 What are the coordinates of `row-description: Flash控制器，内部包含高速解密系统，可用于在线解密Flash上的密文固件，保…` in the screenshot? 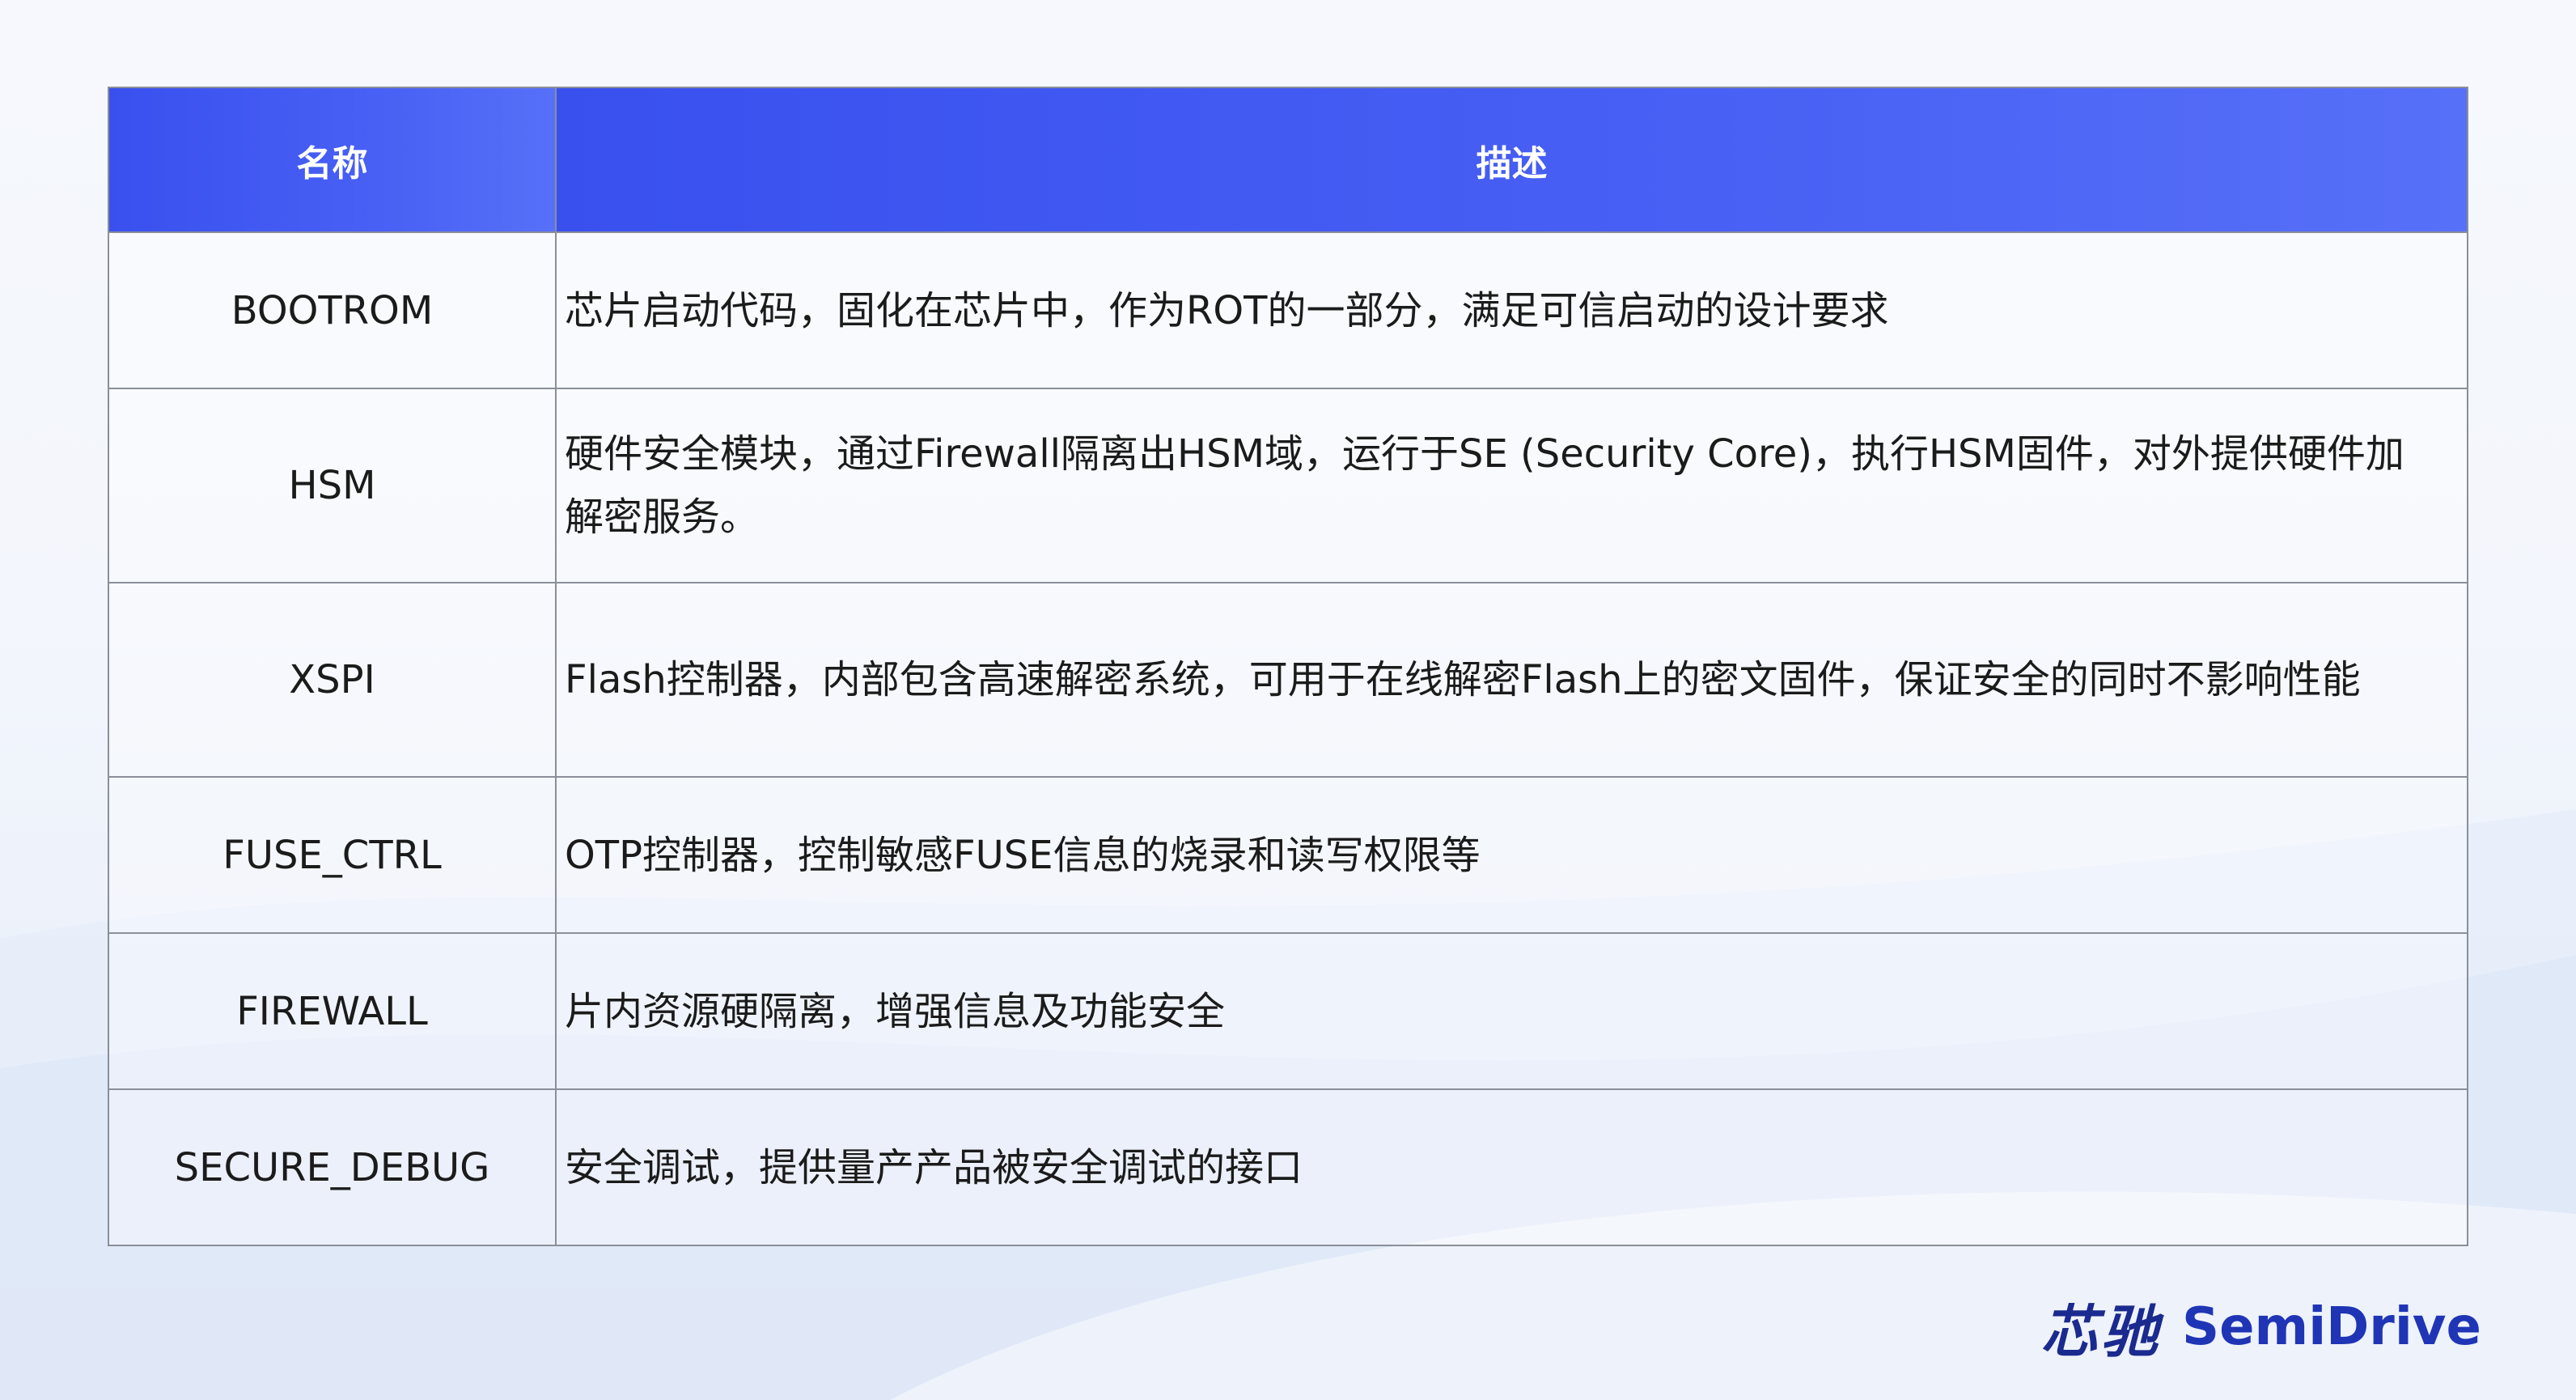 It's located at (1511, 680).